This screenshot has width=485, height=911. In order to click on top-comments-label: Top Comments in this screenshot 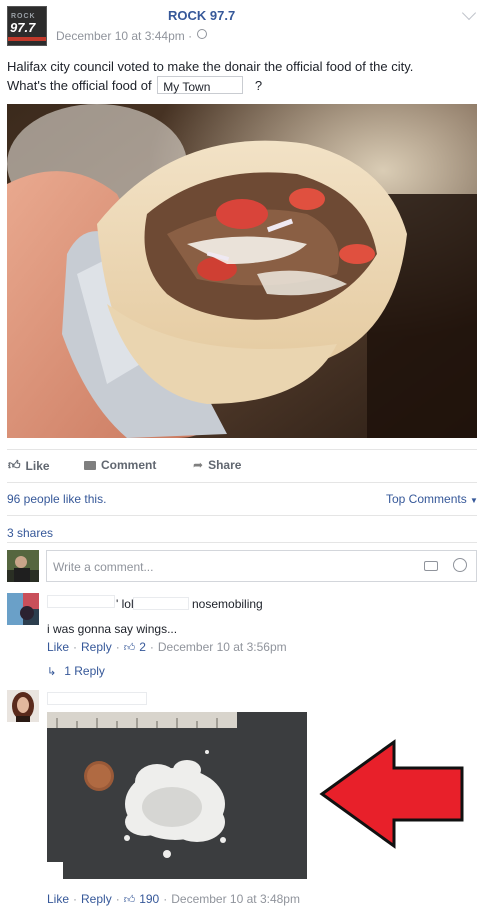, I will do `click(426, 499)`.